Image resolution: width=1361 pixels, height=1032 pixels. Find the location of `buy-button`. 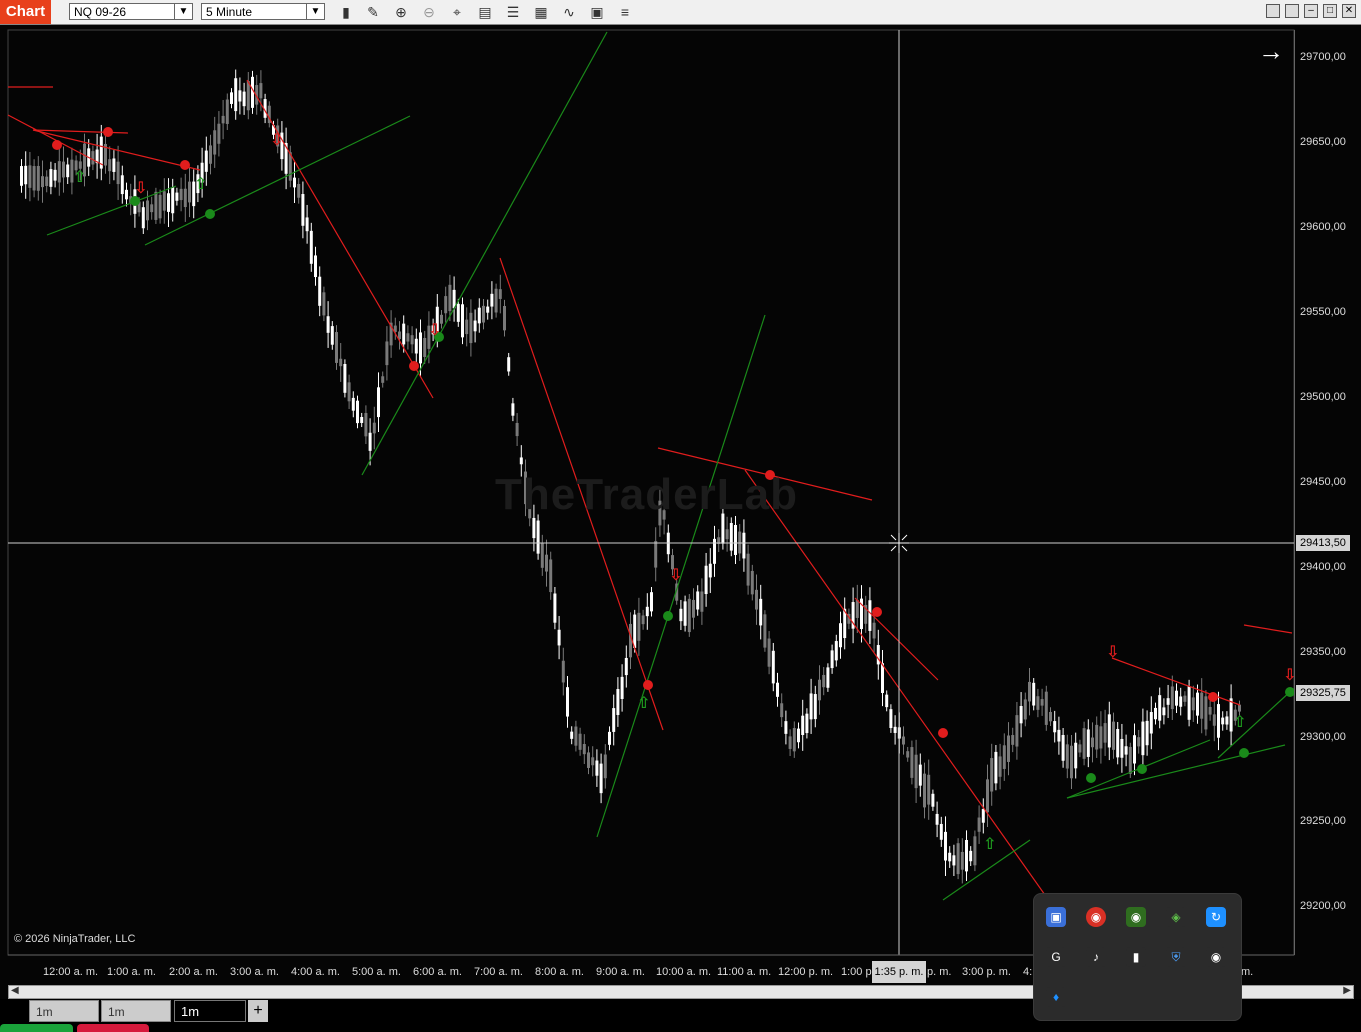

buy-button is located at coordinates (36, 1028).